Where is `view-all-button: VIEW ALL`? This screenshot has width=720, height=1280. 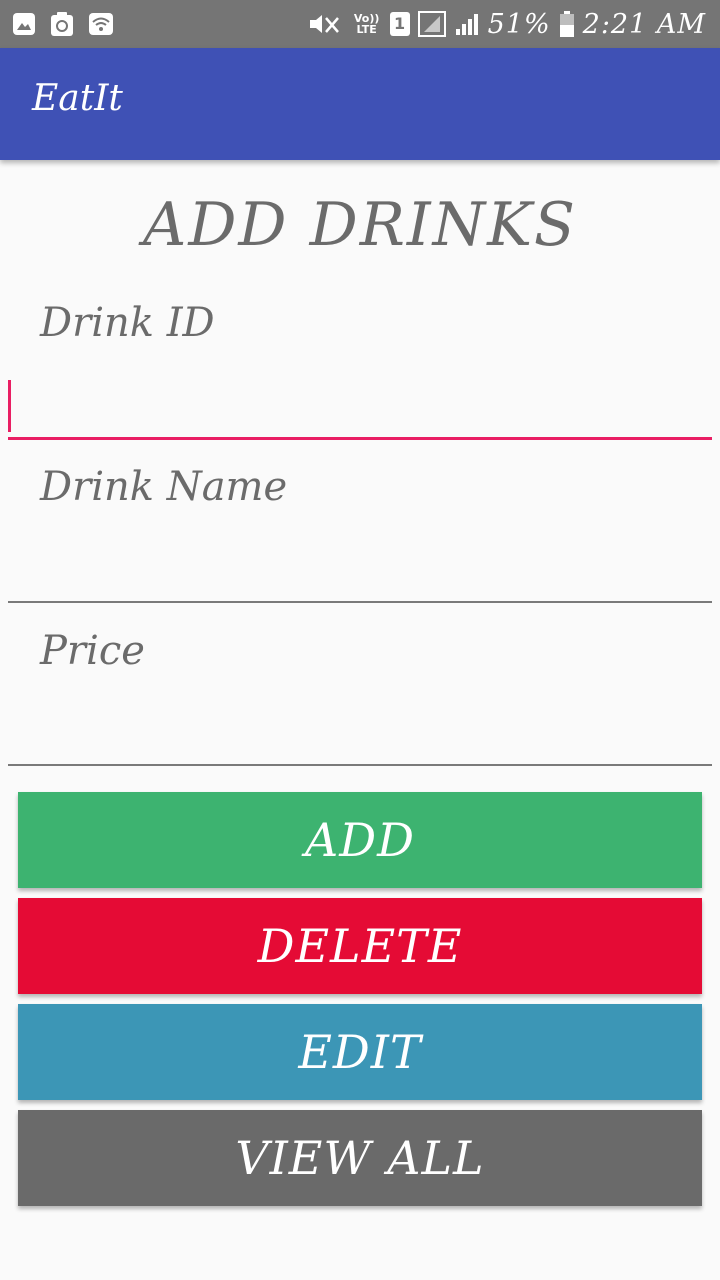 view-all-button: VIEW ALL is located at coordinates (360, 1158).